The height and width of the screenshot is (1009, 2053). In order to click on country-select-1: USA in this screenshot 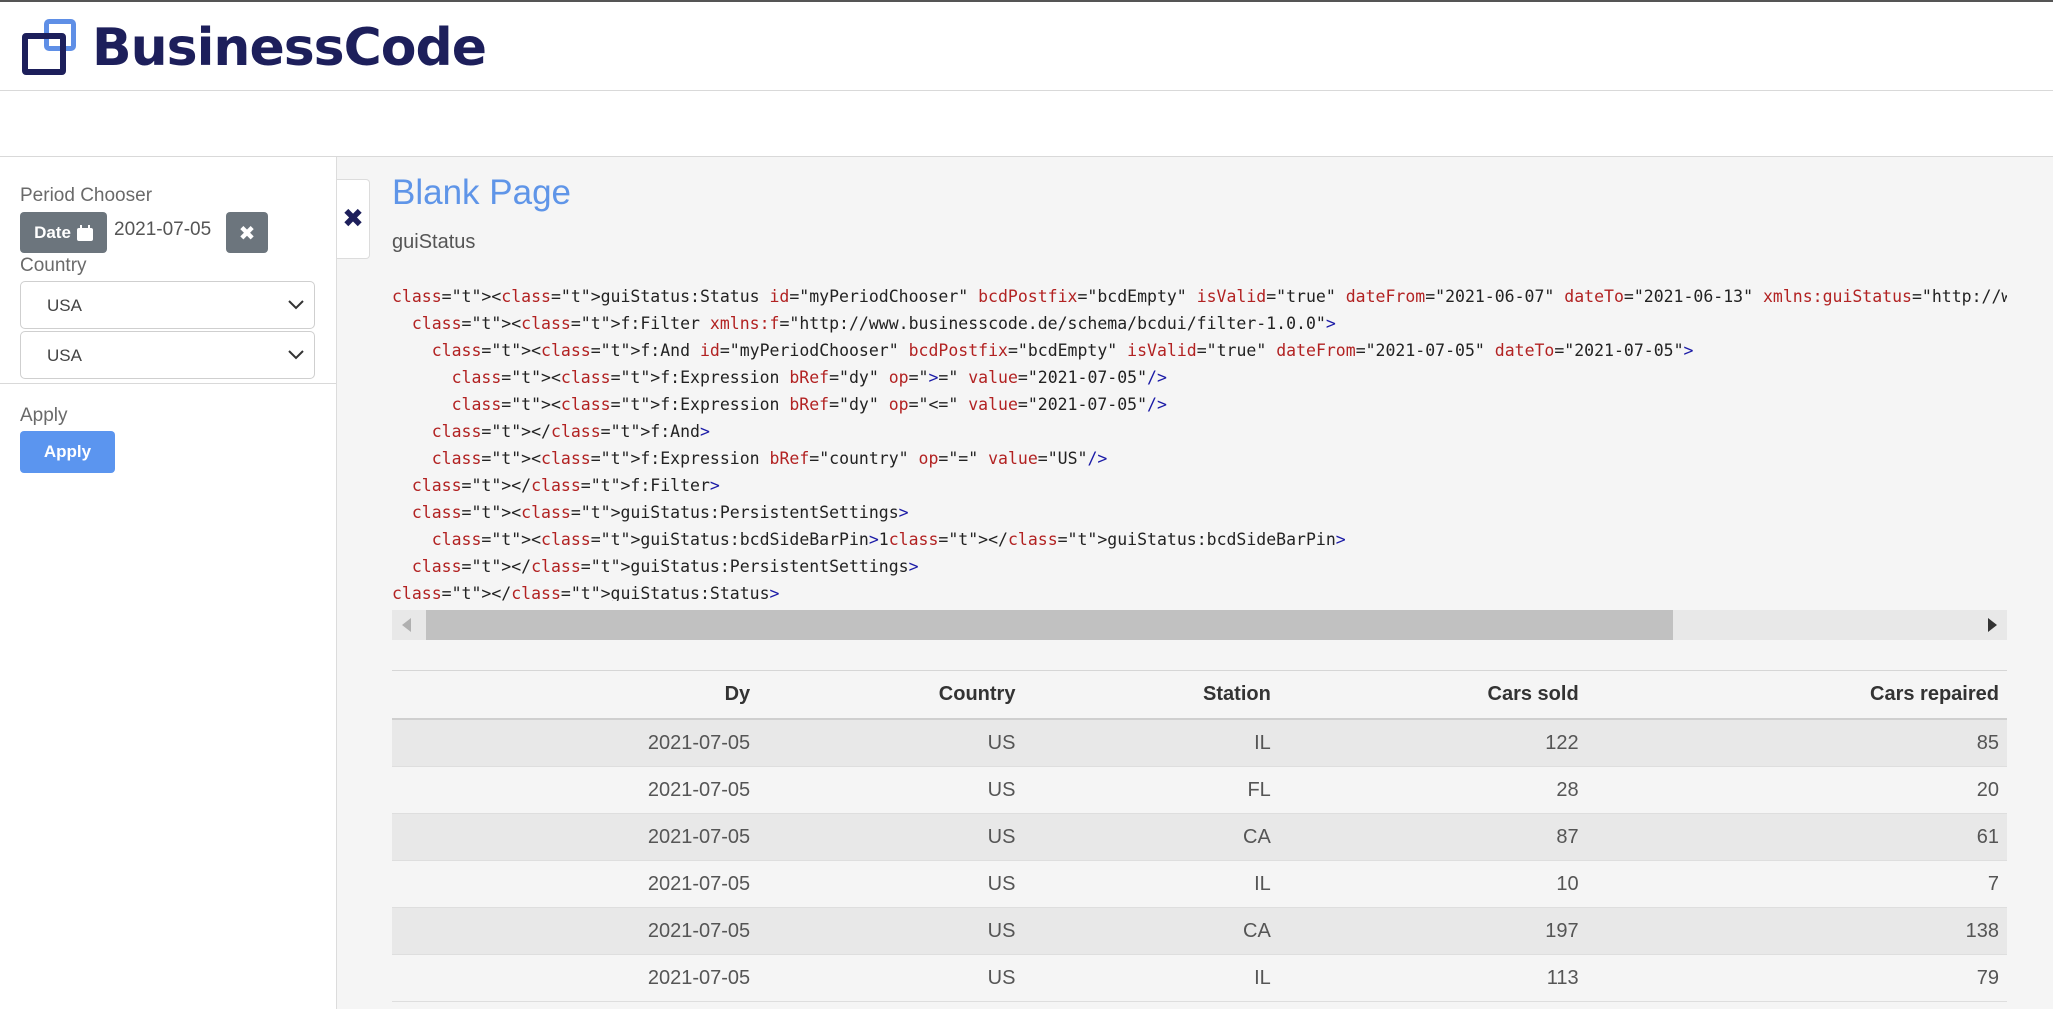, I will do `click(167, 305)`.